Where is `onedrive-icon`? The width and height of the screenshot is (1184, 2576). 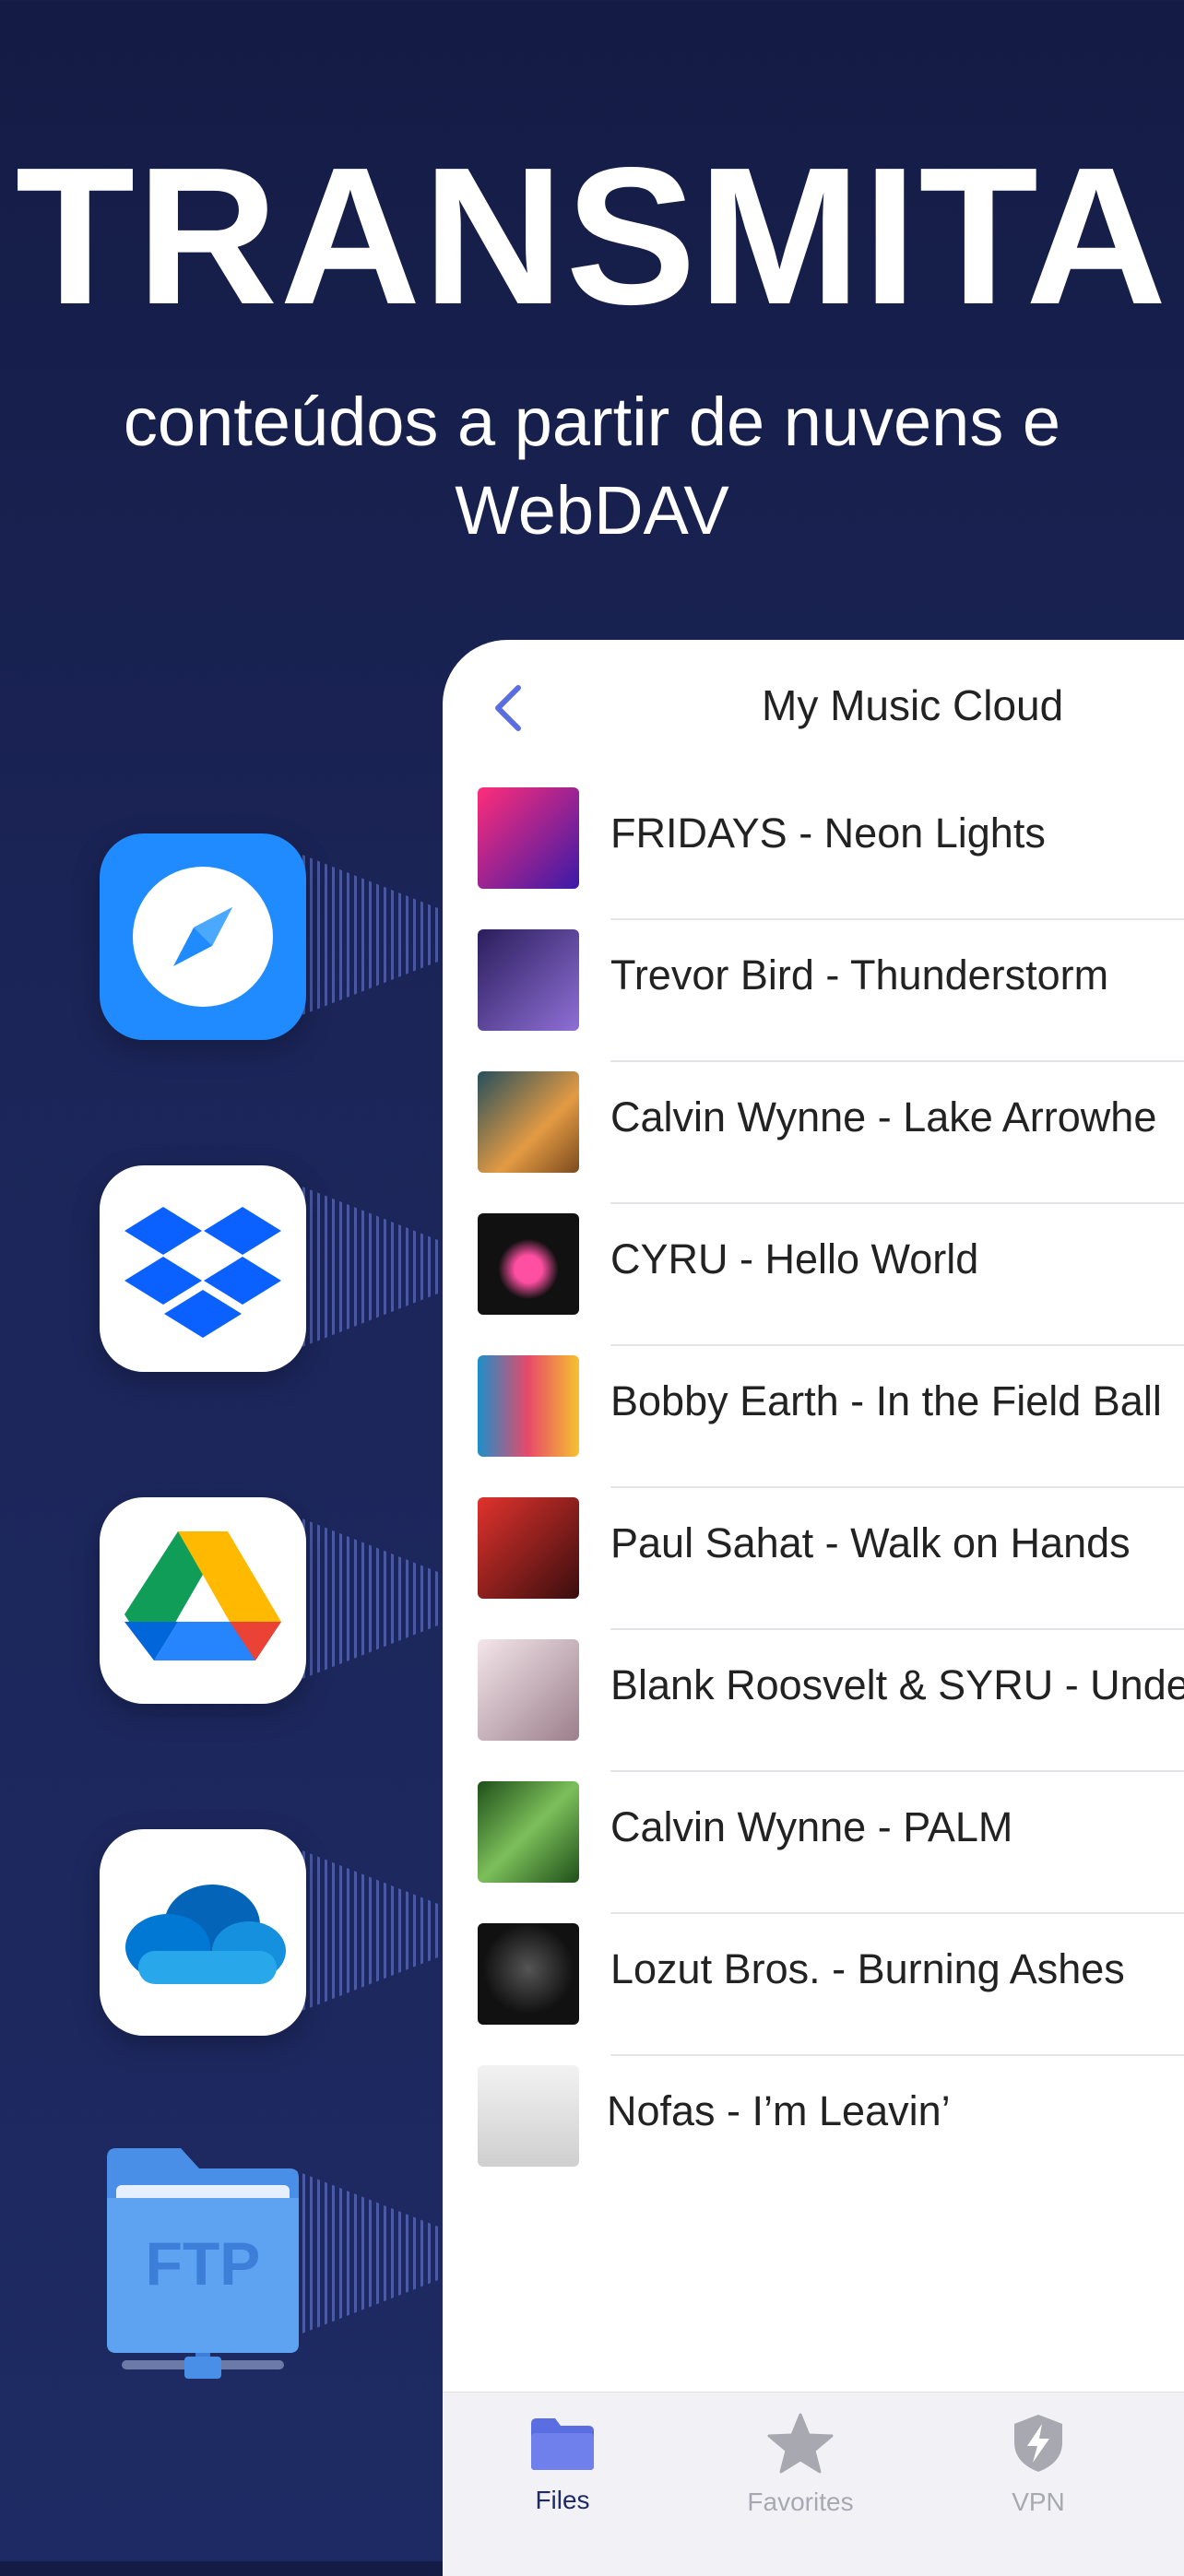
onedrive-icon is located at coordinates (205, 1934).